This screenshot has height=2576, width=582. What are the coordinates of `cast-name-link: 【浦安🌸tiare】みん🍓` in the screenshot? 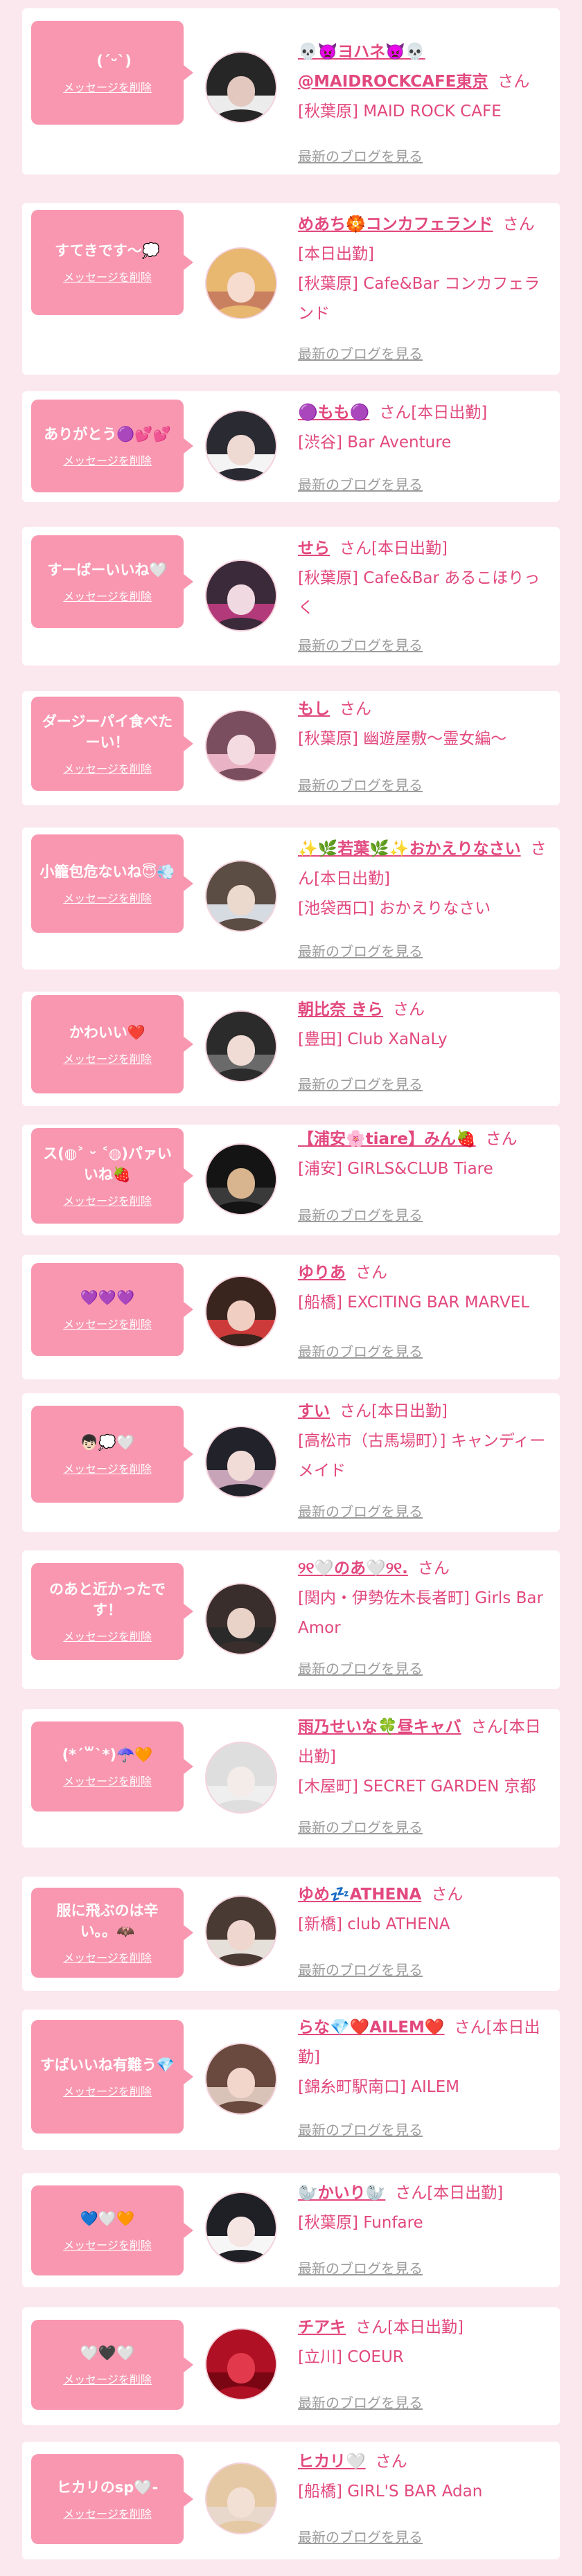 It's located at (387, 1139).